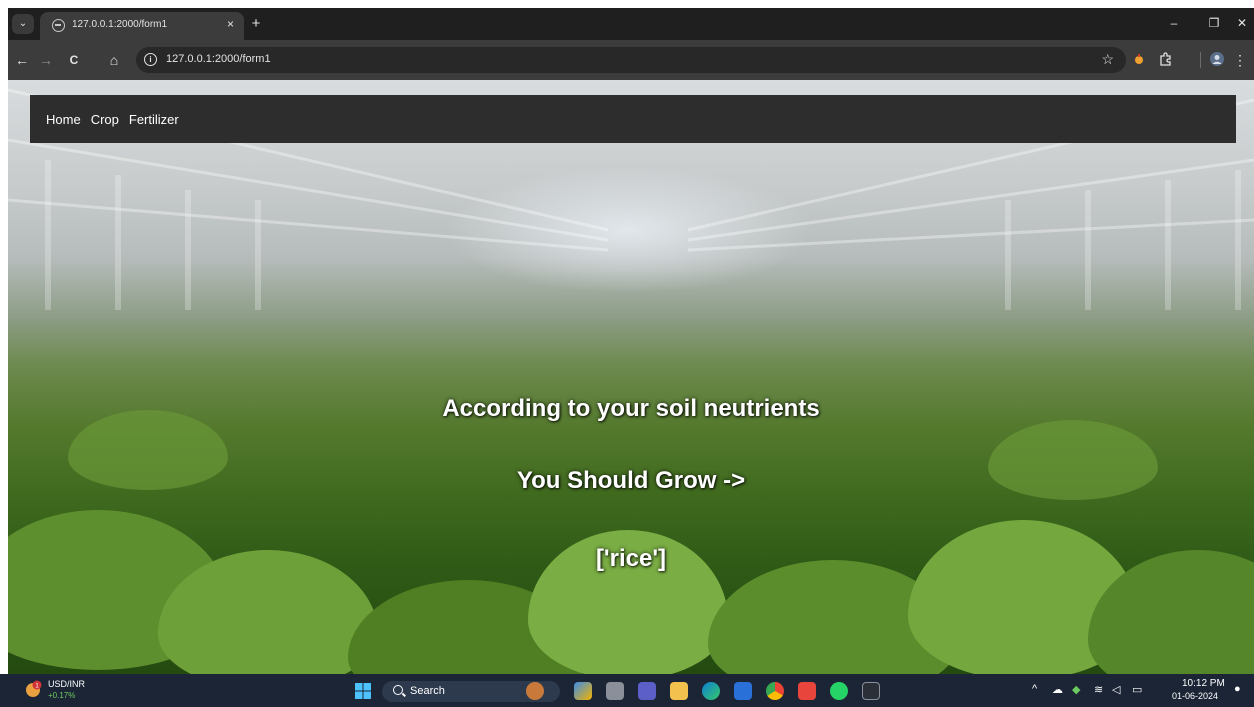 This screenshot has width=1254, height=707. I want to click on tab-search-chevron-icon: ⌄, so click(23, 24).